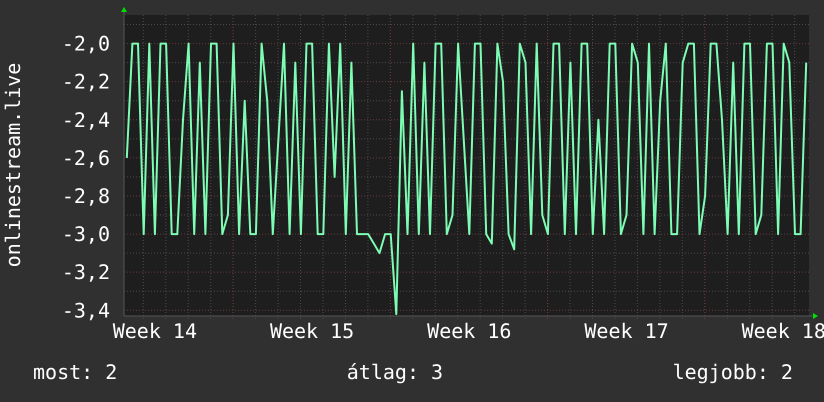  I want to click on y-tick-label: -2,0, so click(86, 44).